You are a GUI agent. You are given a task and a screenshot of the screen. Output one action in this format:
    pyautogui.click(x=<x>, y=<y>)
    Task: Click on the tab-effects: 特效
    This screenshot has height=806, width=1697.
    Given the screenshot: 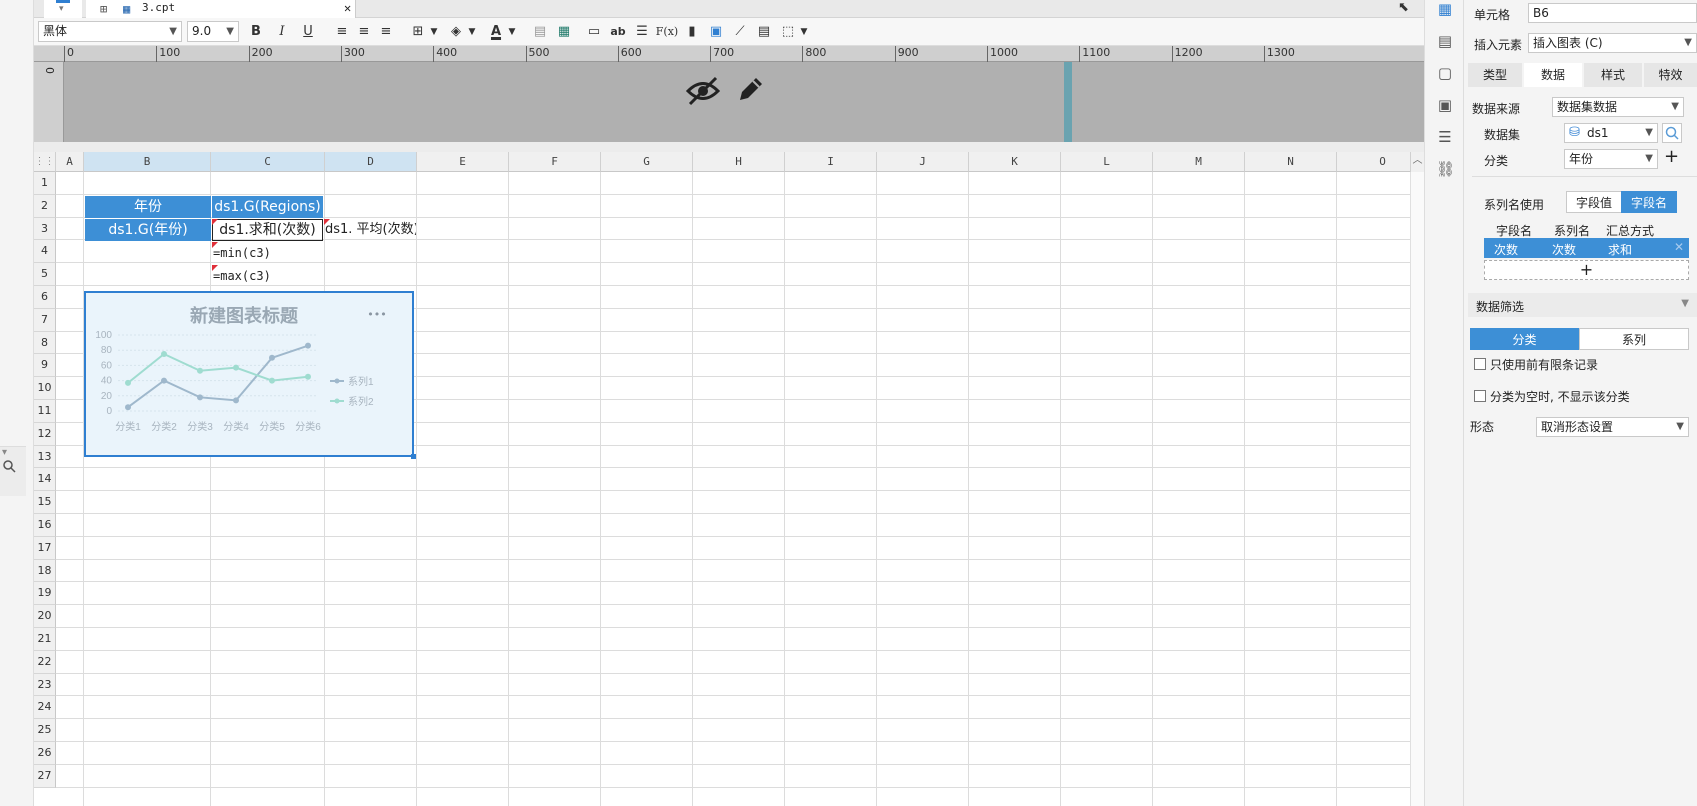 What is the action you would take?
    pyautogui.click(x=1670, y=75)
    